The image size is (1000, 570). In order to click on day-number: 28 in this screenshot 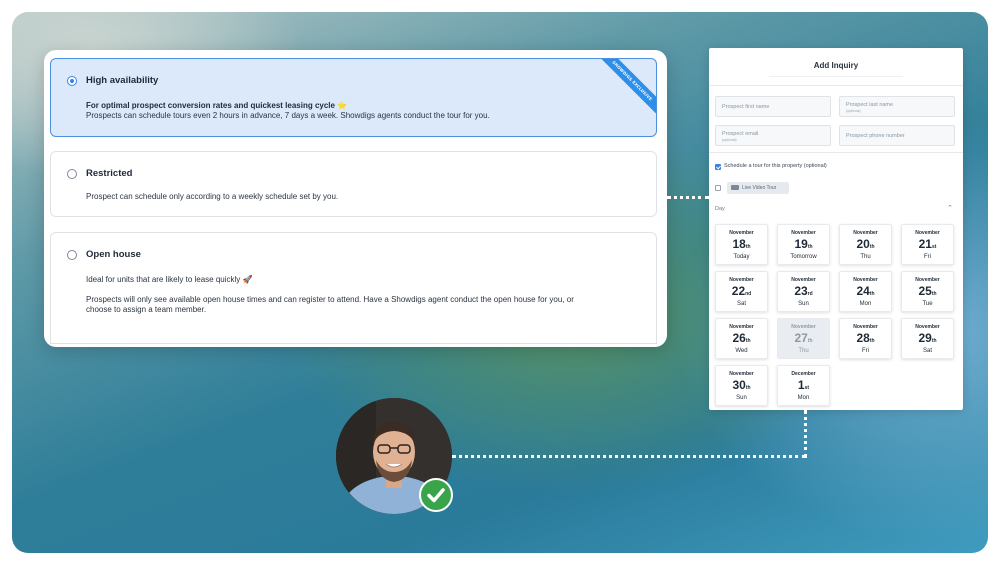, I will do `click(863, 338)`.